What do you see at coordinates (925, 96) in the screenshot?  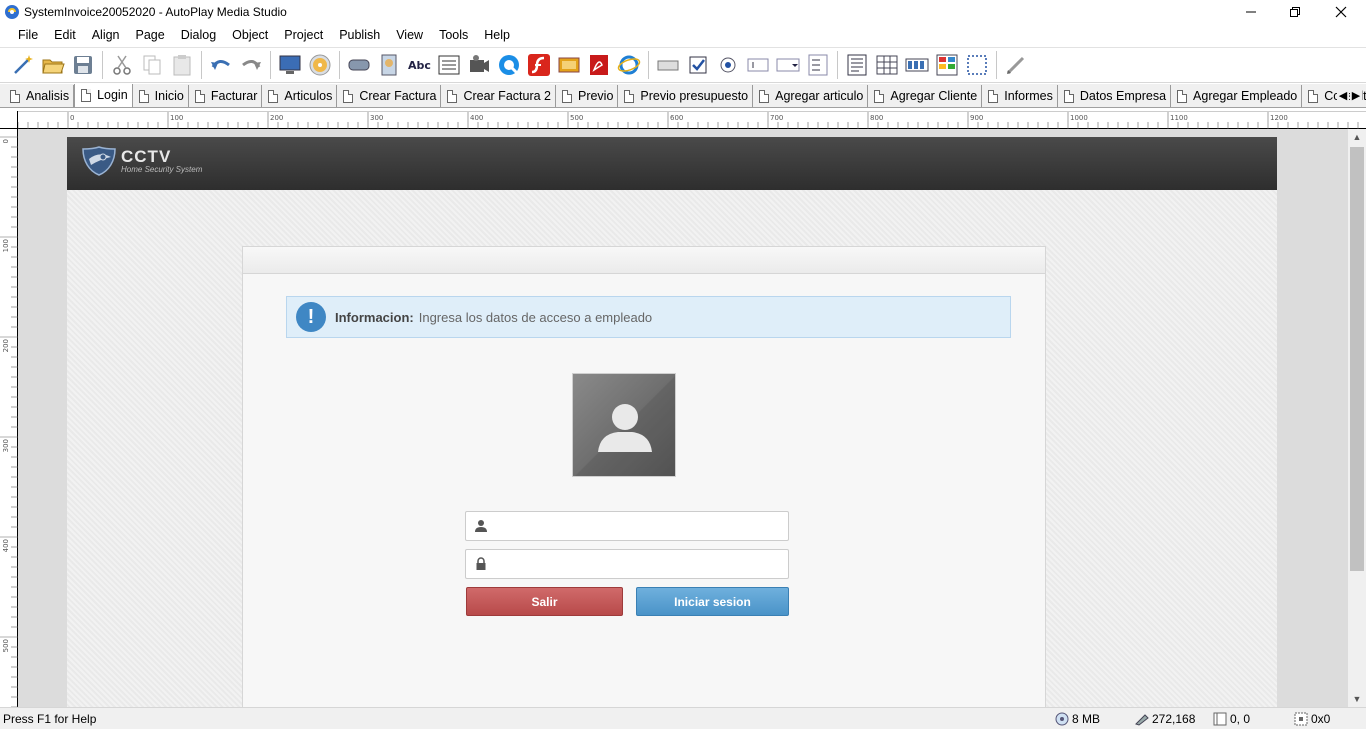 I see `tab-agregar-cliente: Agregar Cliente` at bounding box center [925, 96].